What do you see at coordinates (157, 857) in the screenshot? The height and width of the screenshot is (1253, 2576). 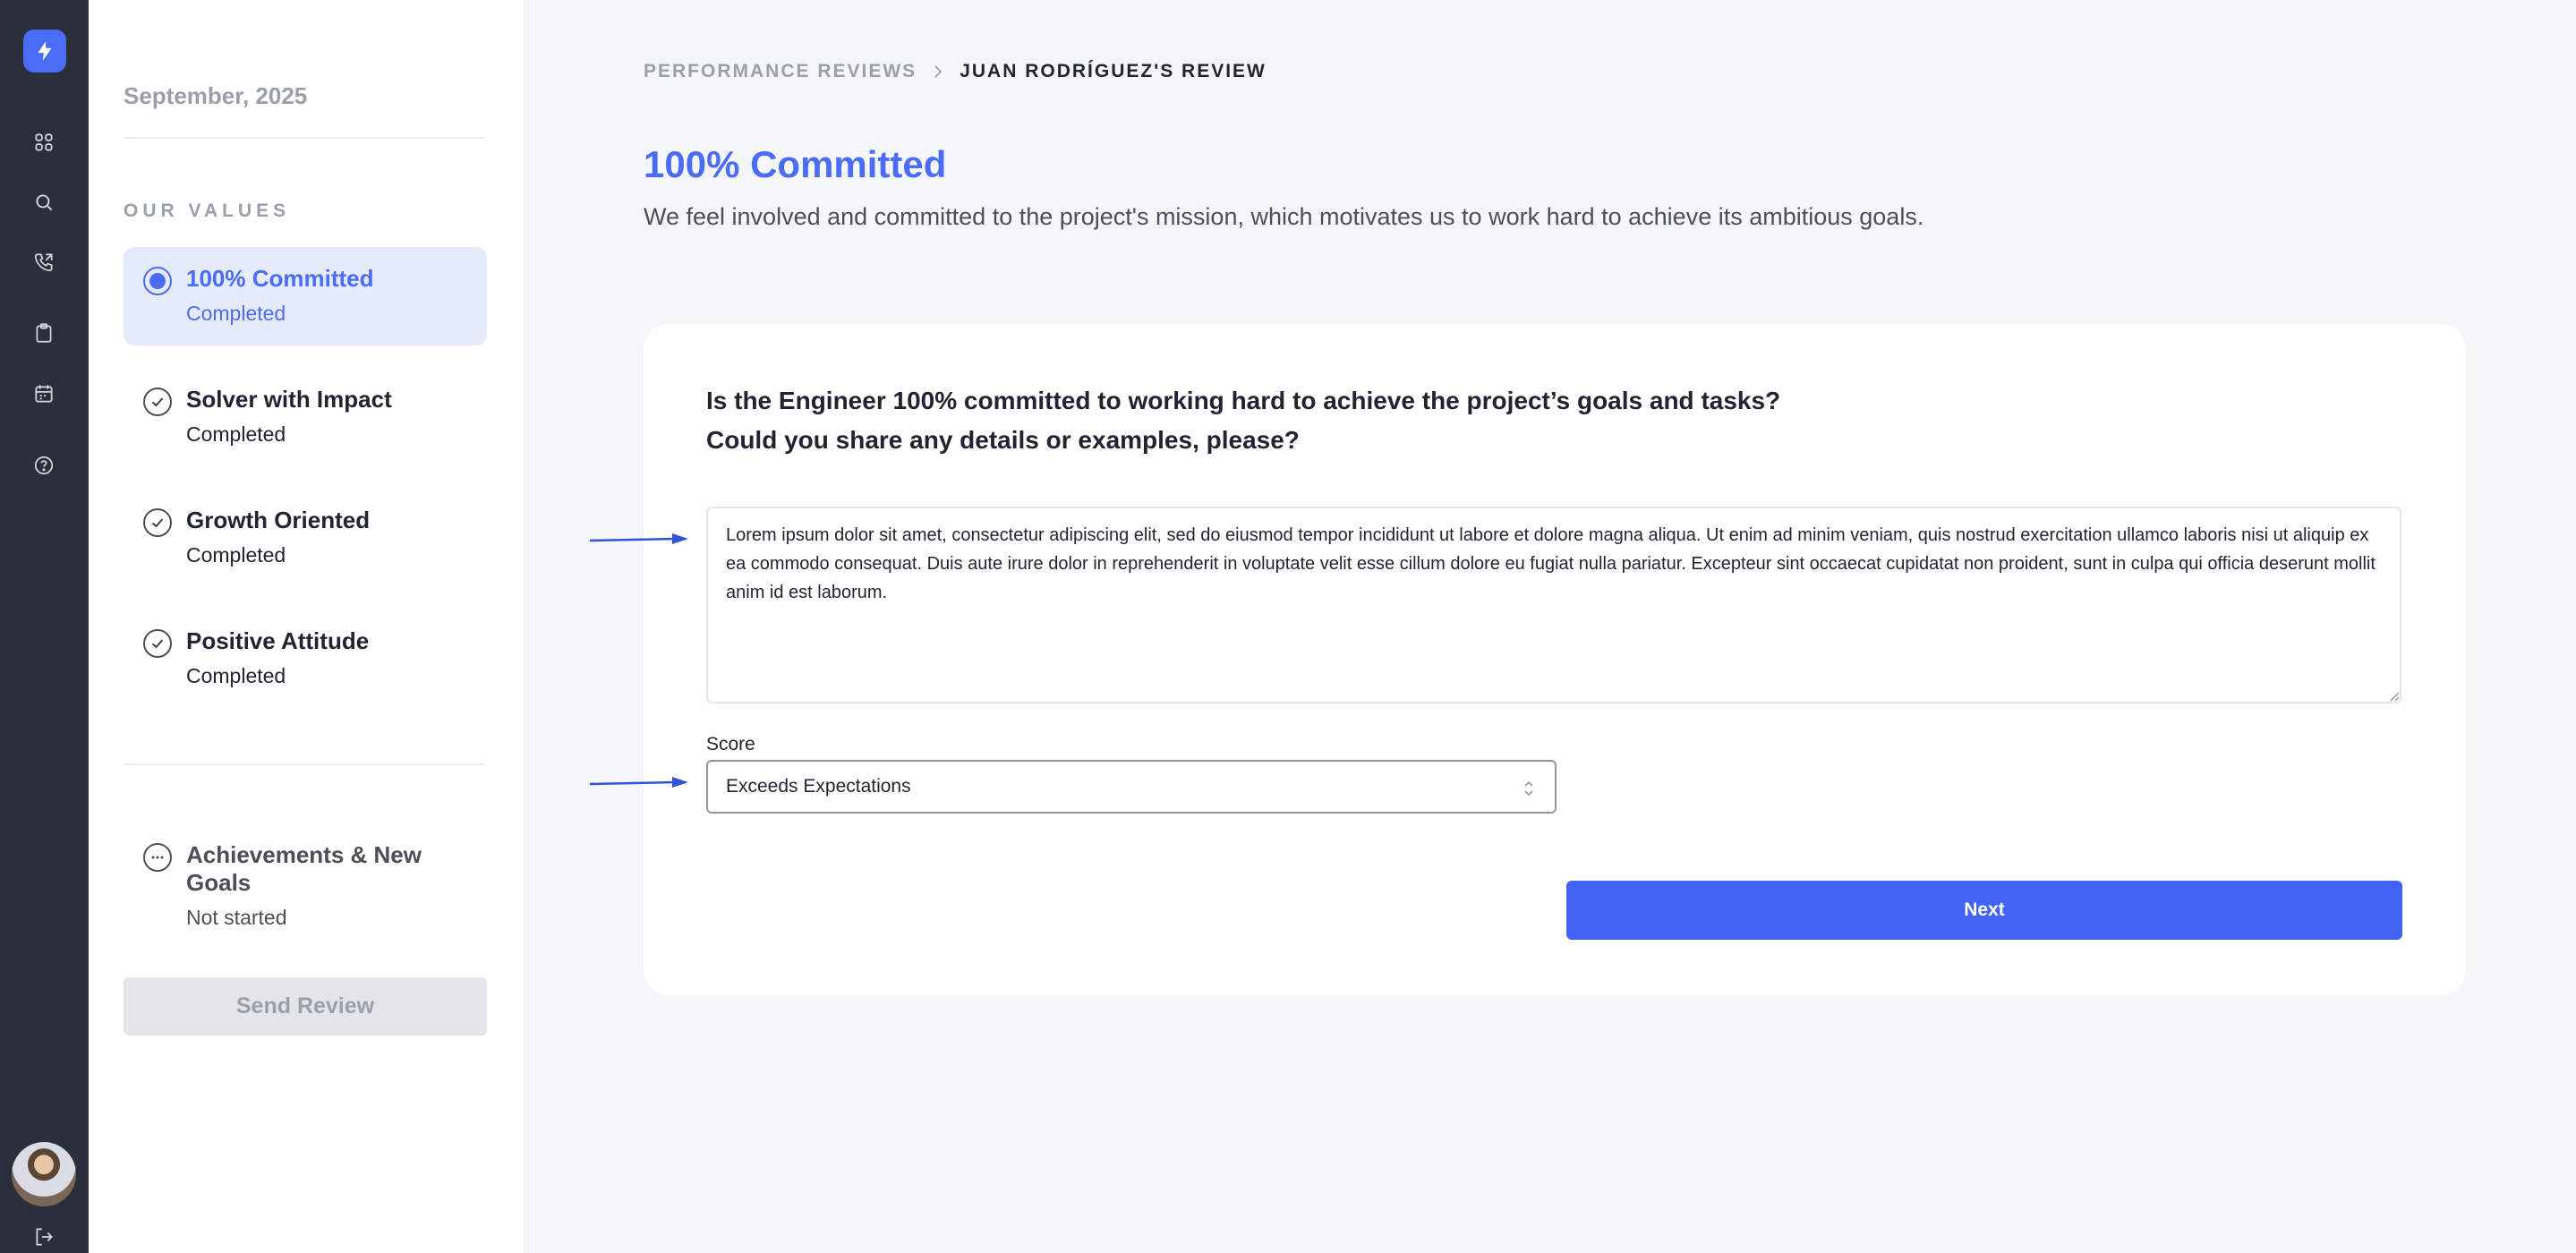 I see `more-circle-icon` at bounding box center [157, 857].